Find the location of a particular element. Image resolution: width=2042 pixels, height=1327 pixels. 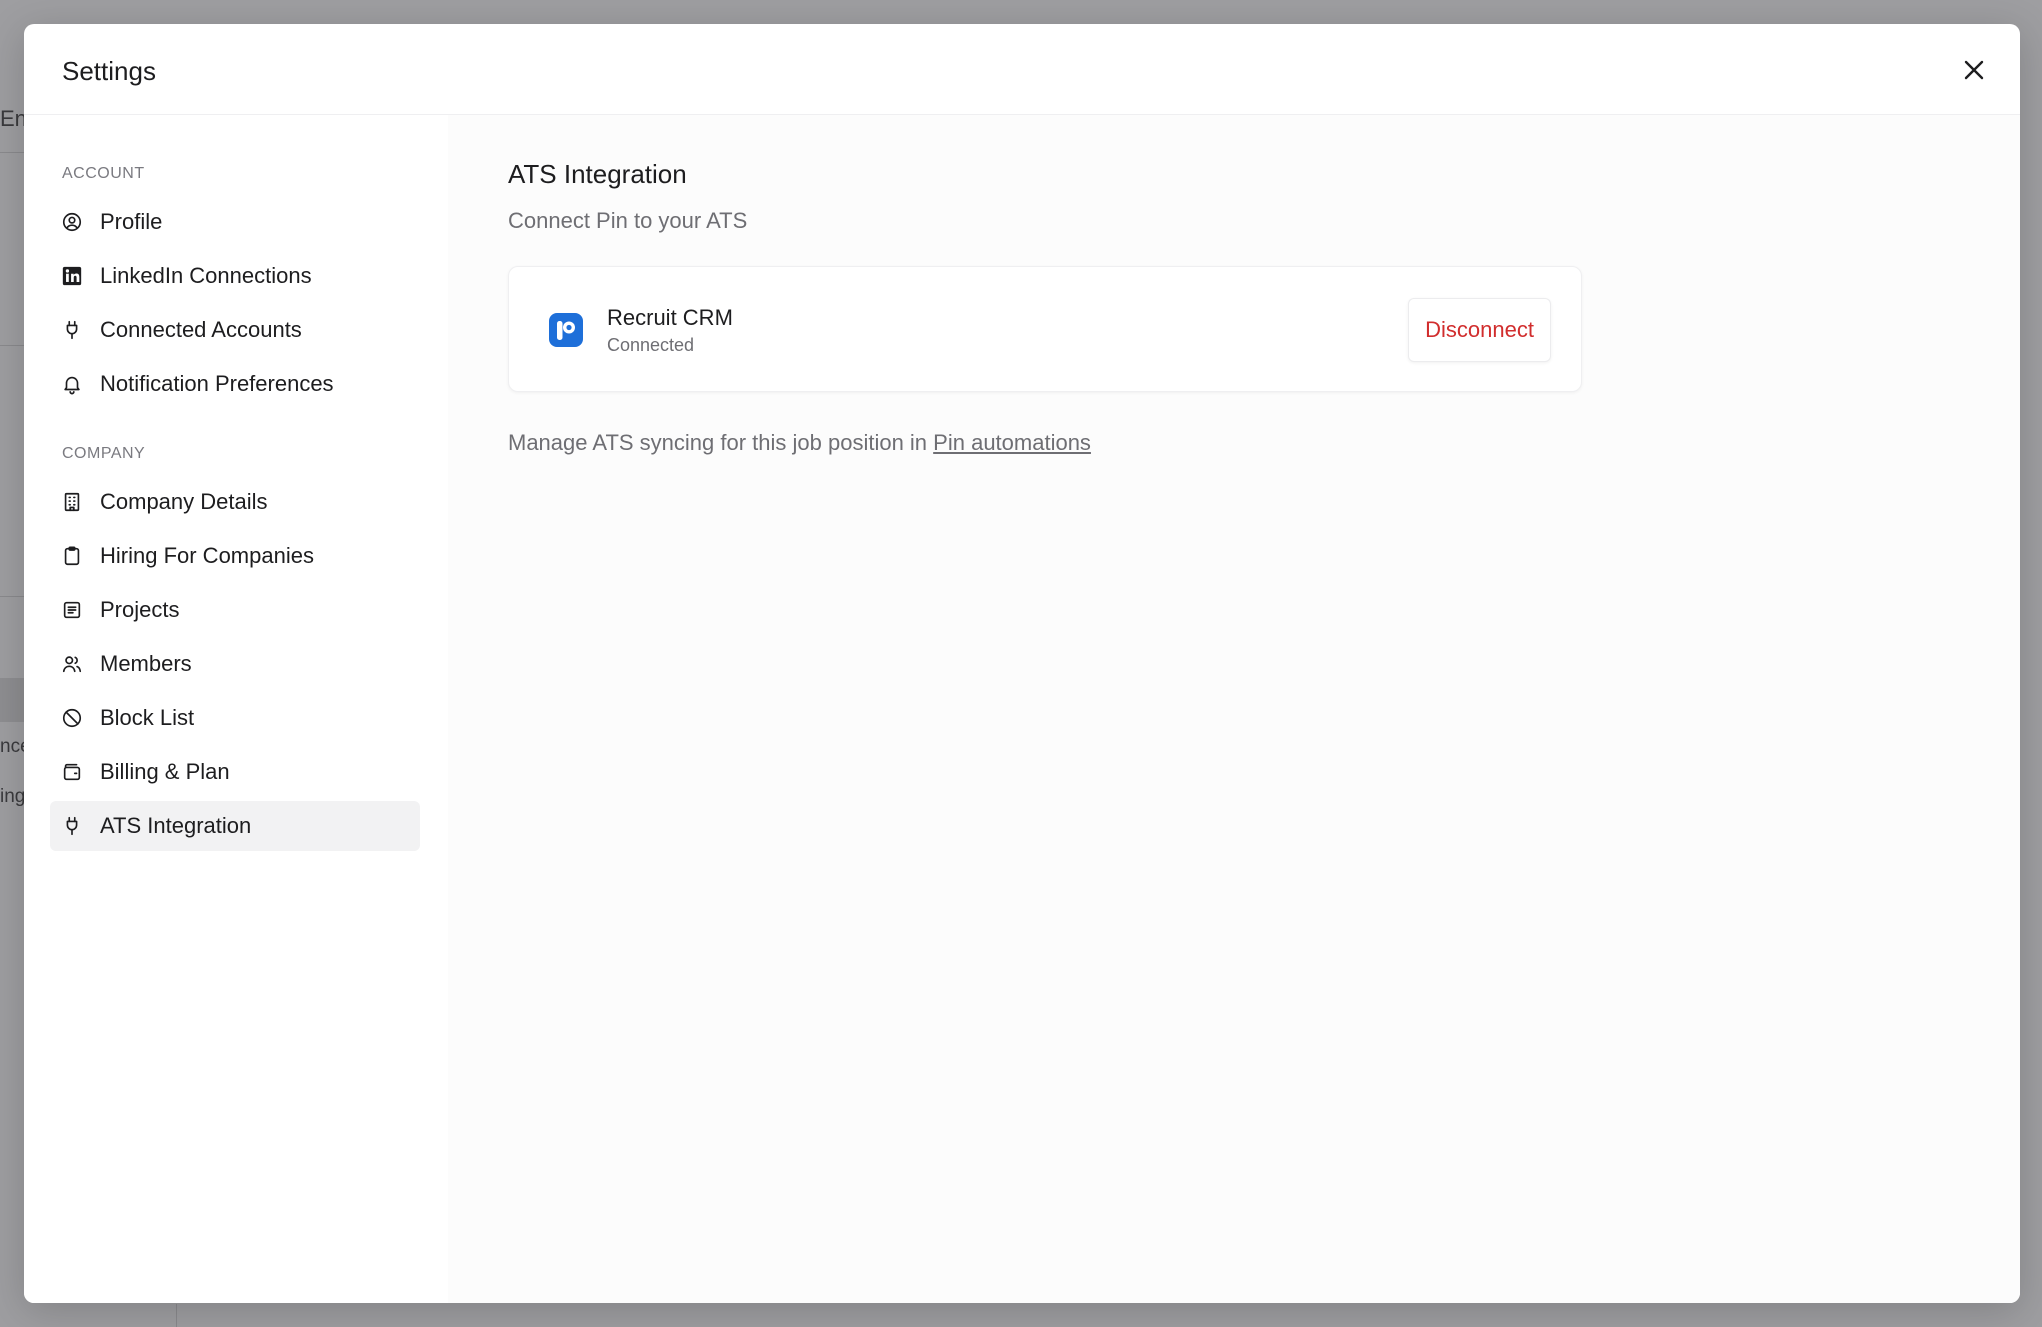

ban-icon is located at coordinates (72, 718).